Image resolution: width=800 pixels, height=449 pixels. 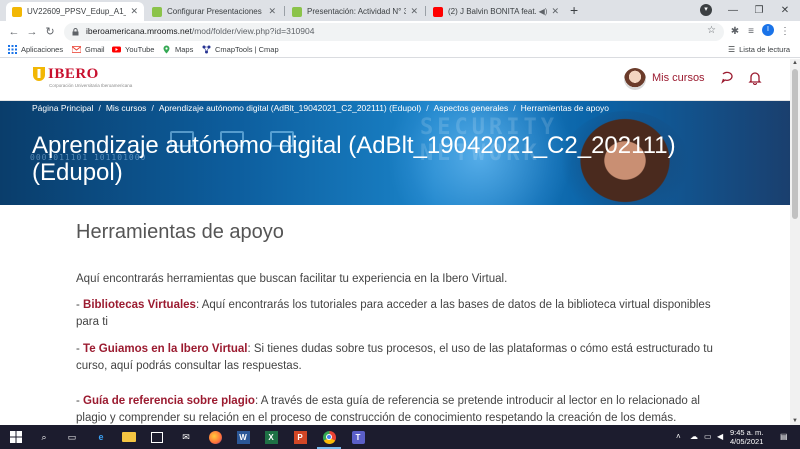 I want to click on bookmark-cmaptools: CmapTools | Cmap, so click(x=240, y=49).